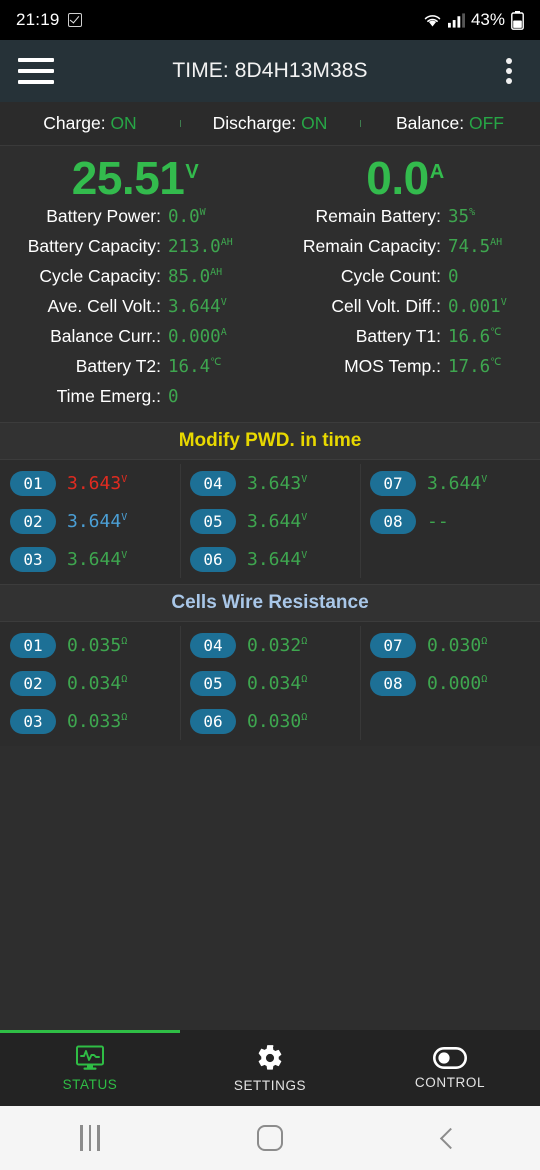  What do you see at coordinates (128, 178) in the screenshot?
I see `pack-voltage-value: 25.51` at bounding box center [128, 178].